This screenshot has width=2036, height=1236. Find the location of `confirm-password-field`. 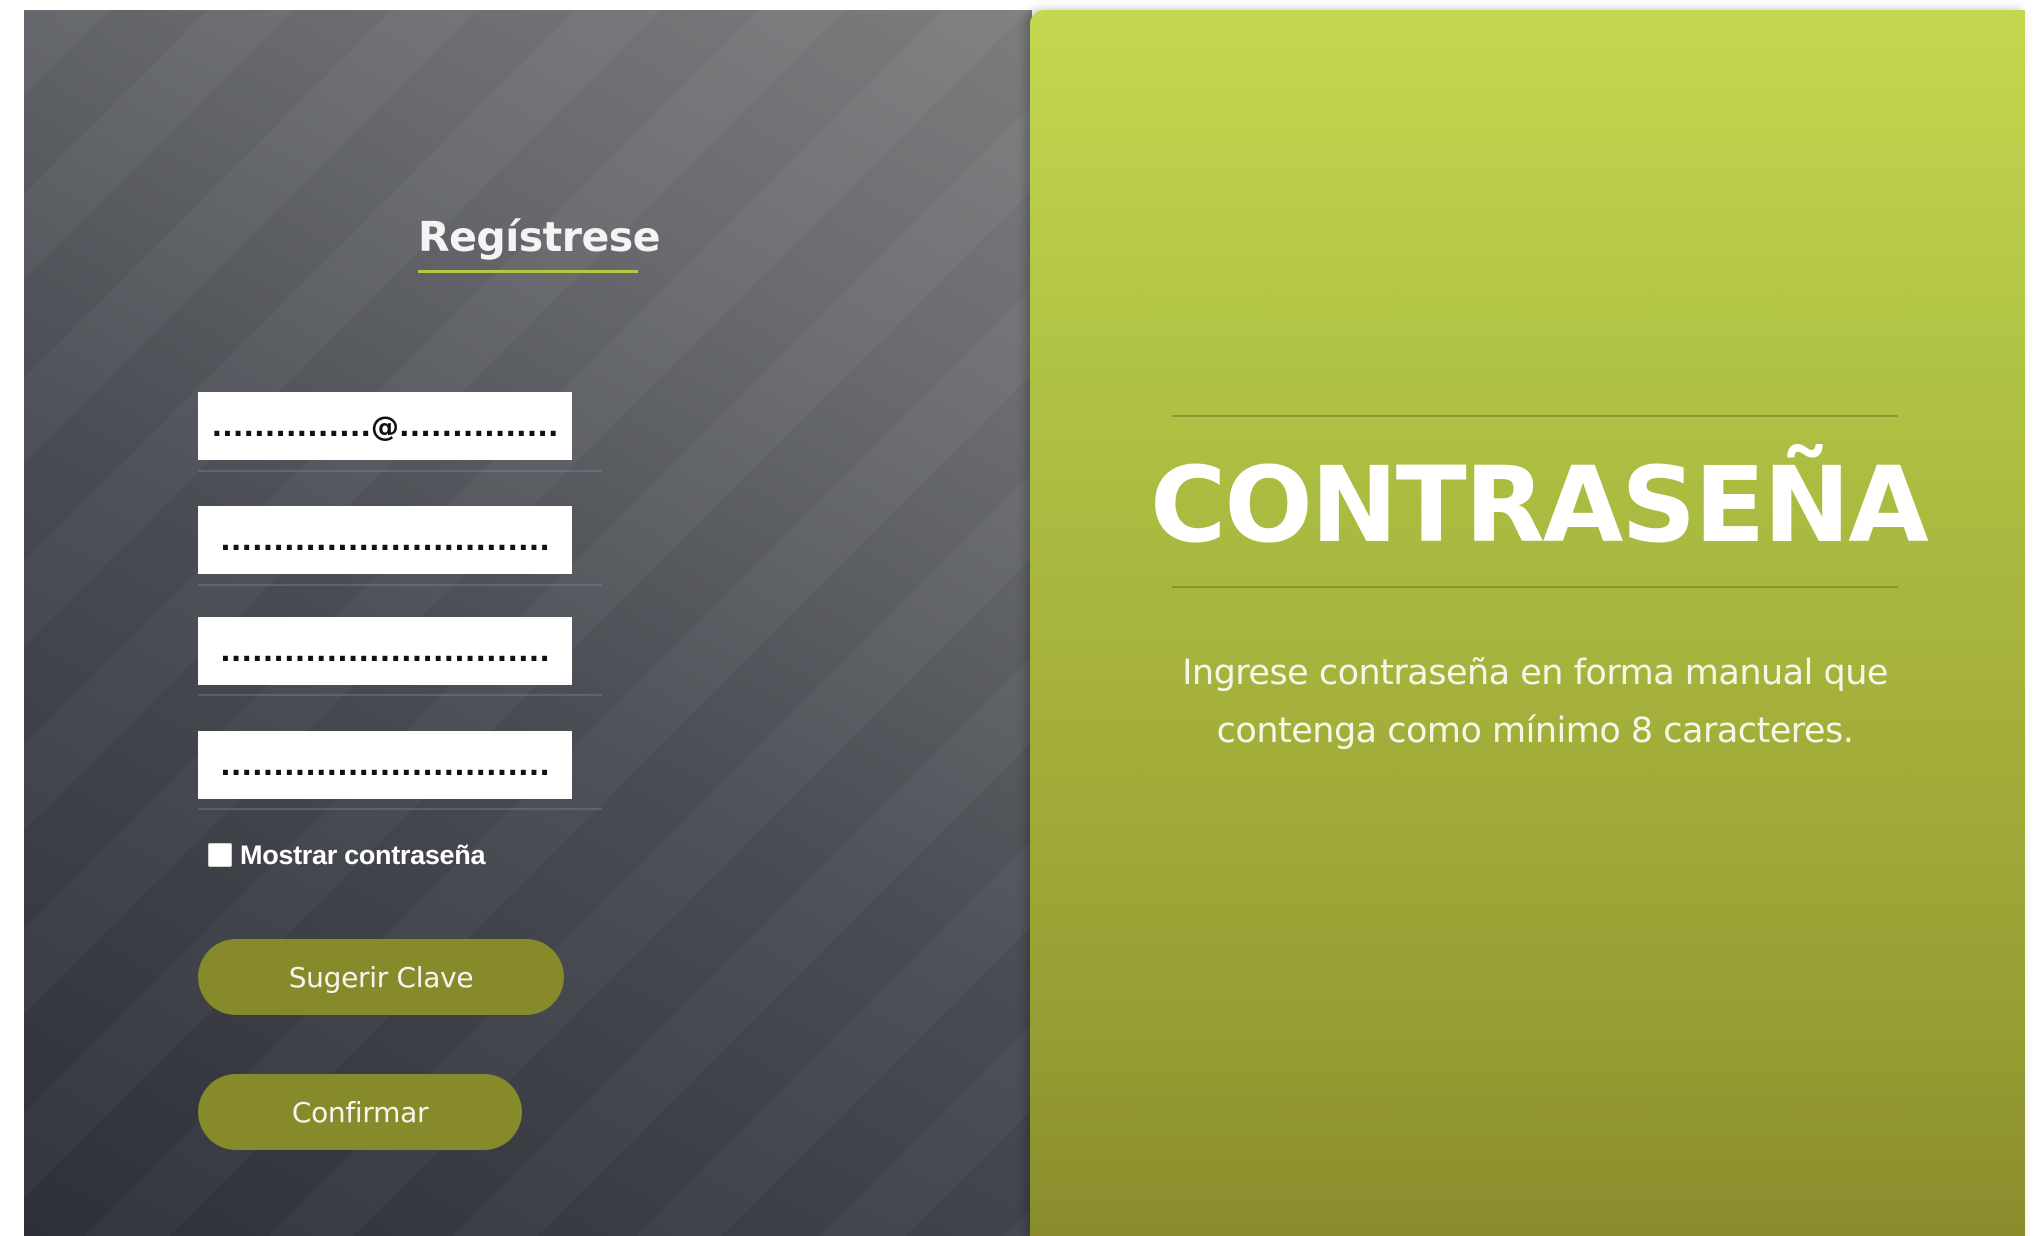

confirm-password-field is located at coordinates (385, 651).